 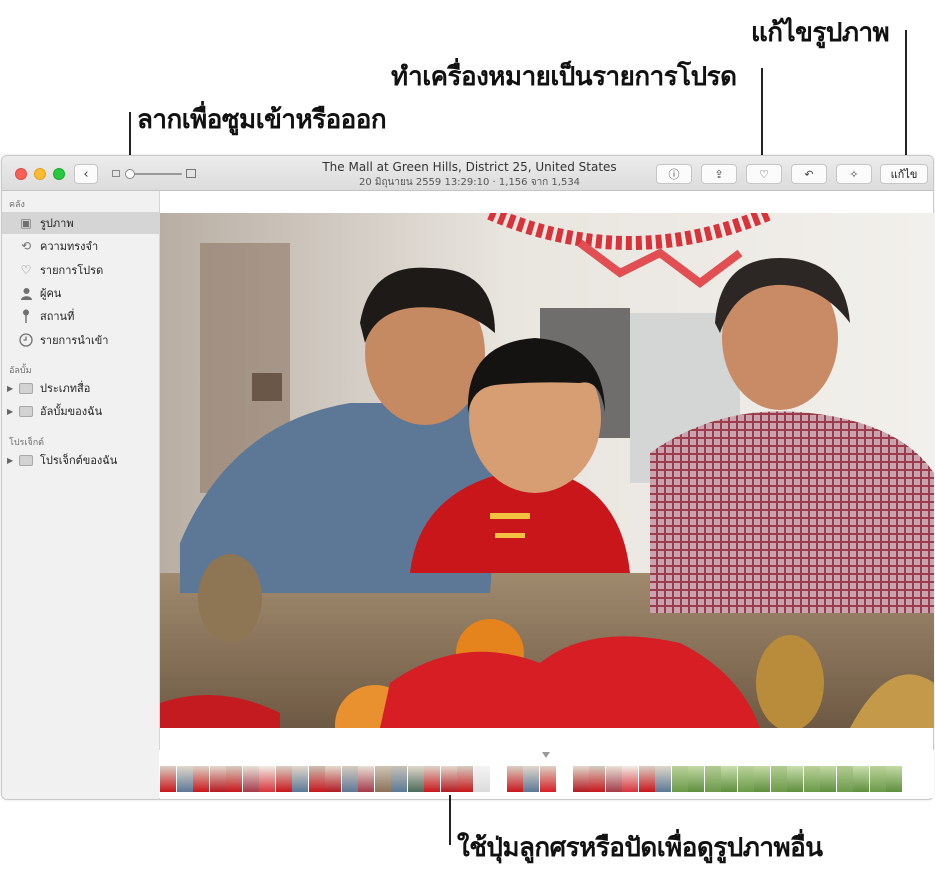 I want to click on share-icon: ⇪, so click(x=719, y=174).